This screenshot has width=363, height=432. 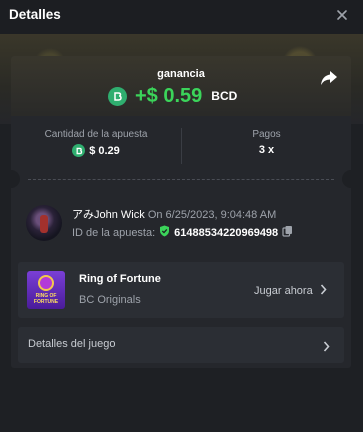 I want to click on play-now-label: Jugar ahora, so click(x=283, y=291).